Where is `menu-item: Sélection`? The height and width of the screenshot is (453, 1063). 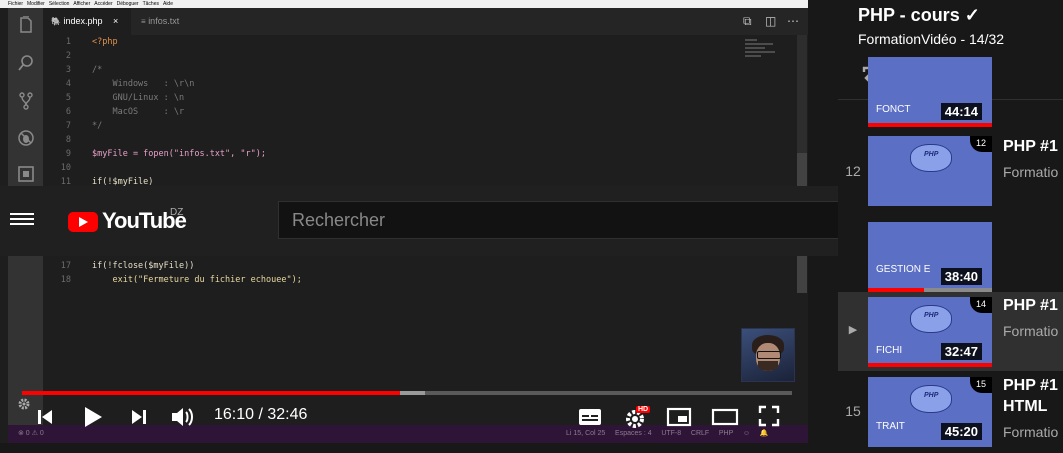 menu-item: Sélection is located at coordinates (59, 4).